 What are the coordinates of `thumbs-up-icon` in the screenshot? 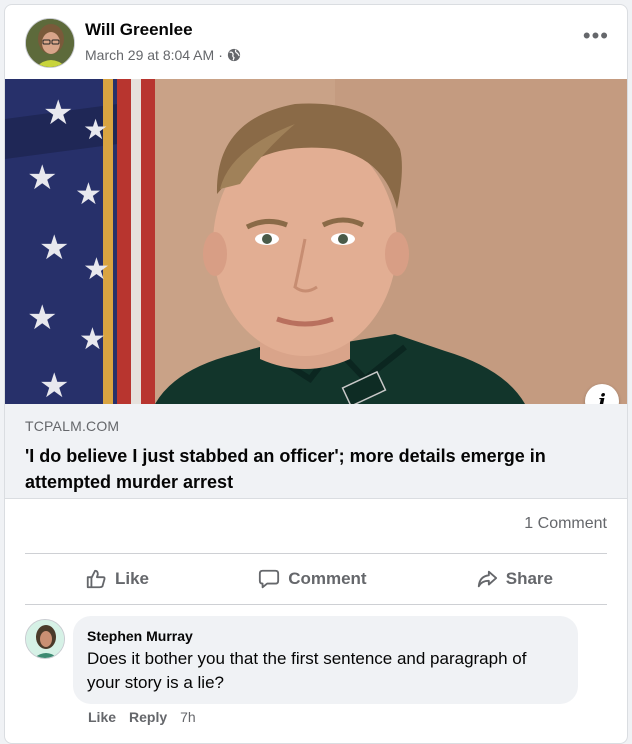 It's located at (96, 579).